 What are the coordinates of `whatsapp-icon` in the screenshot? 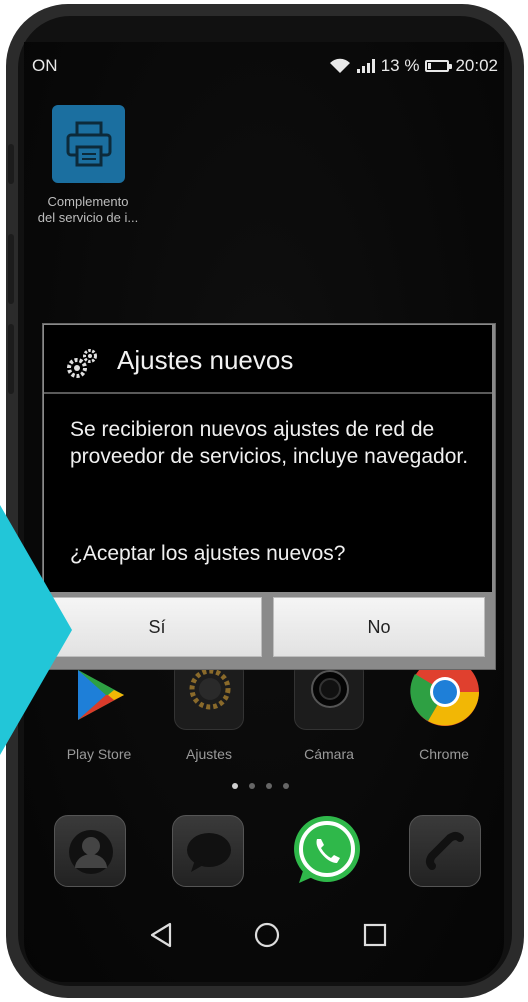 It's located at (327, 853).